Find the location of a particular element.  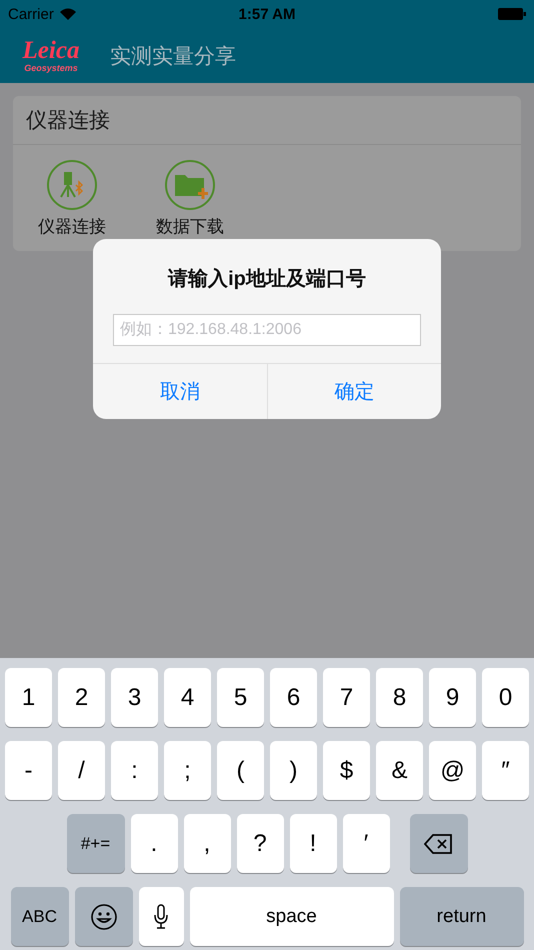

logo-subtitle: Geosystems is located at coordinates (51, 67).